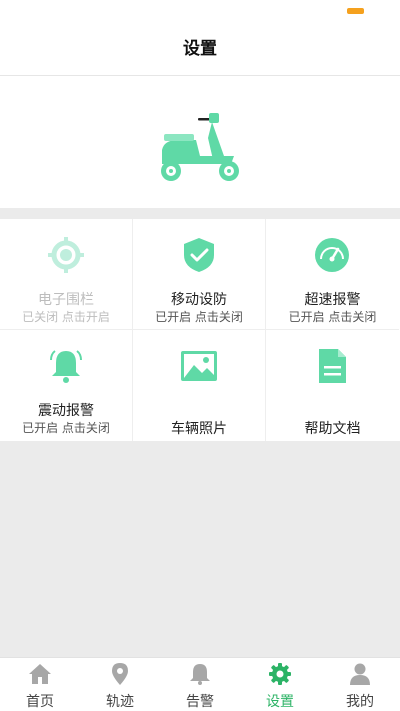 This screenshot has width=400, height=711. I want to click on tab-alerts-label: 告警, so click(200, 702).